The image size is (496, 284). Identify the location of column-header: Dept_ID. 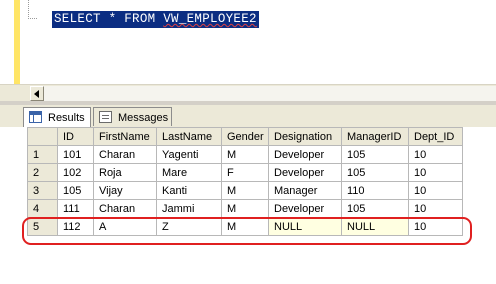
(435, 136).